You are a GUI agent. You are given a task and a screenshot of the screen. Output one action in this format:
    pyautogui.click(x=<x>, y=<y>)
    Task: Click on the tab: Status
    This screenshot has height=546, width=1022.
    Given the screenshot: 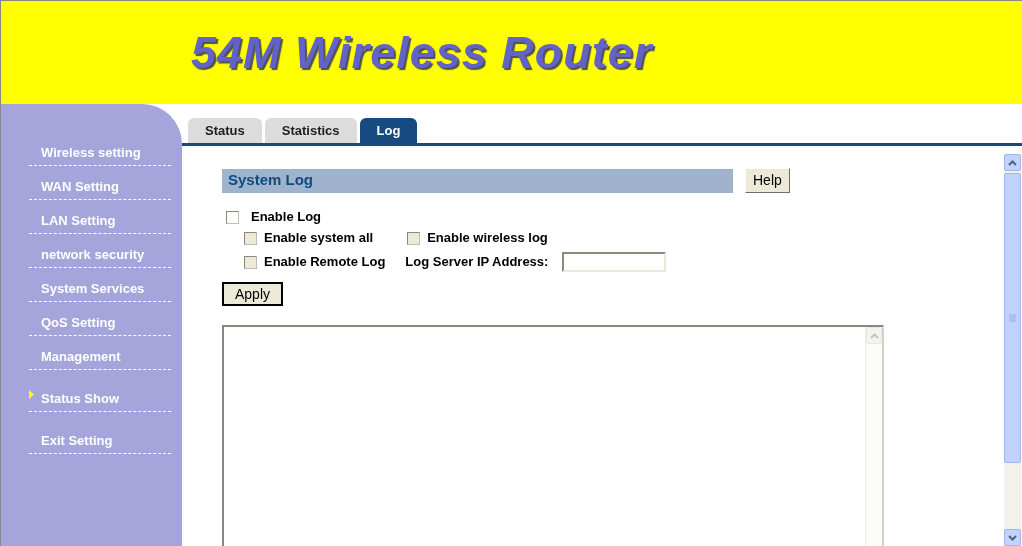 What is the action you would take?
    pyautogui.click(x=225, y=130)
    